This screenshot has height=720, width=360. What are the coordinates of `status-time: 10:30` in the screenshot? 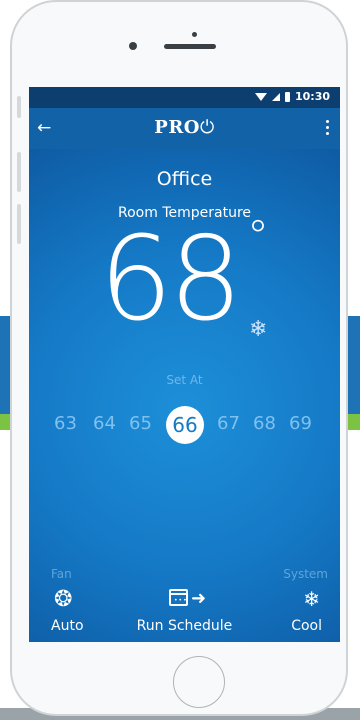 It's located at (312, 96).